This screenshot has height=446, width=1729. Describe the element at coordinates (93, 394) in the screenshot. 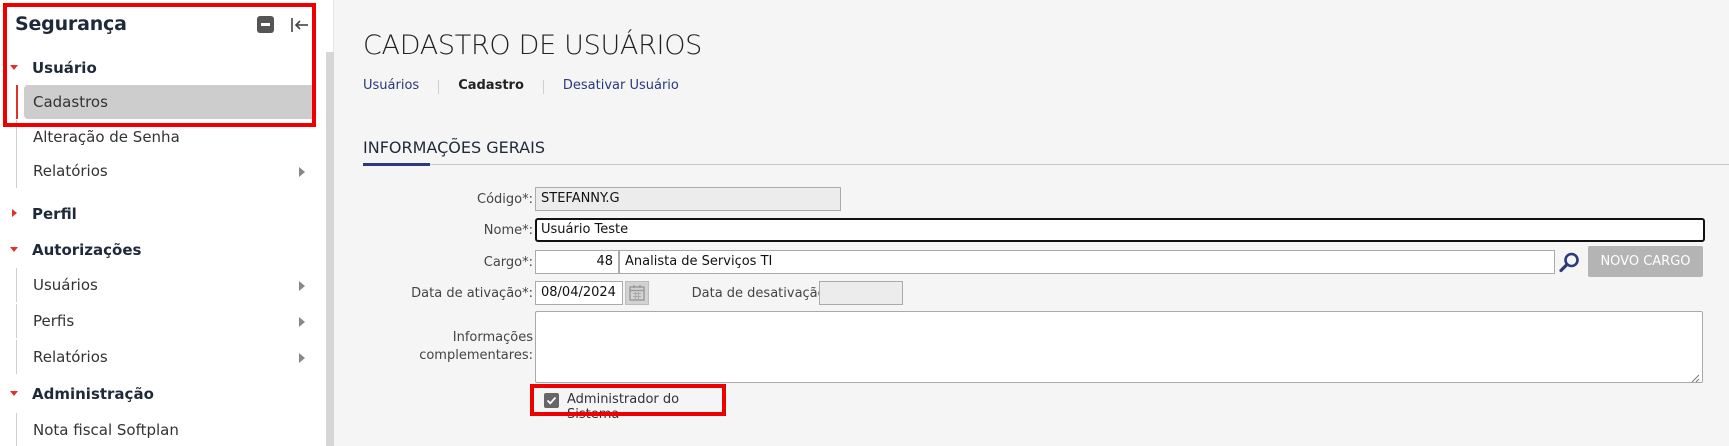

I see `sidebar-group-label: Administração` at that location.